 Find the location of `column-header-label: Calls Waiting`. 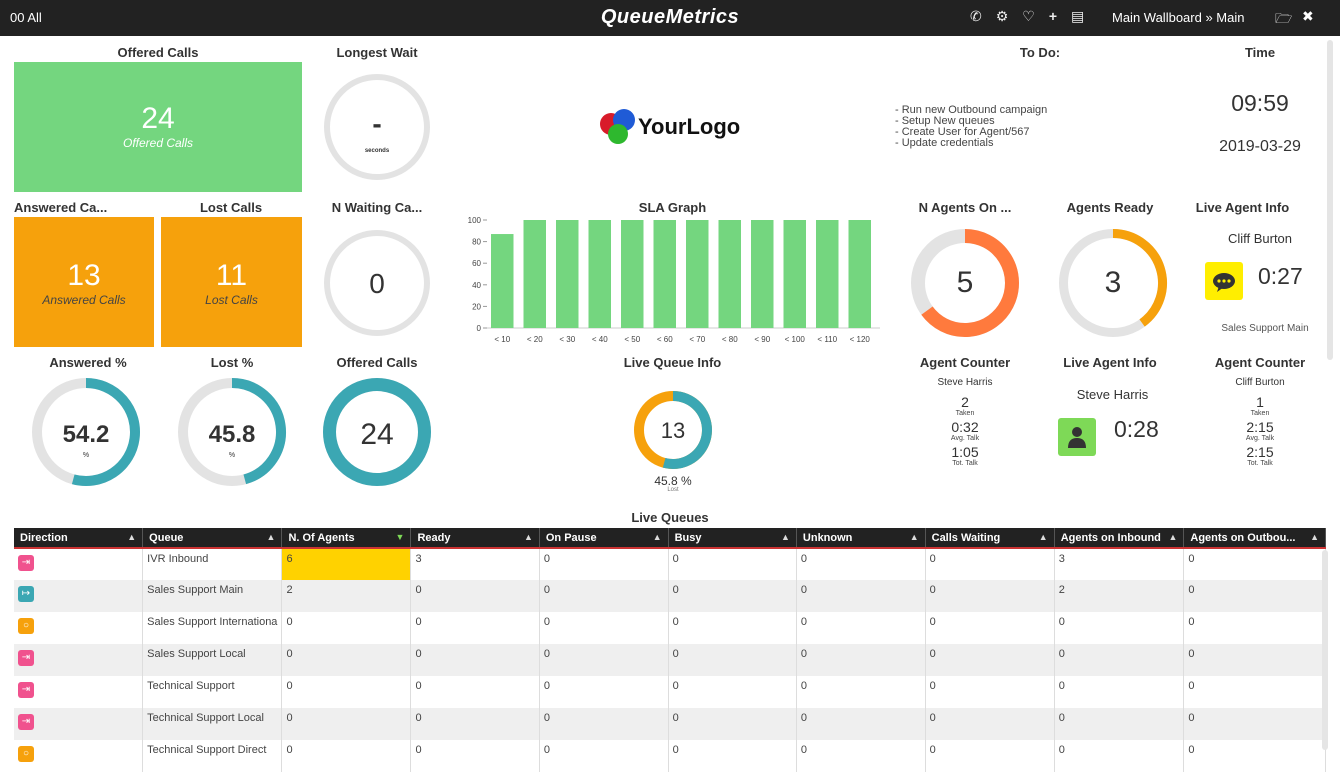

column-header-label: Calls Waiting is located at coordinates (966, 537).